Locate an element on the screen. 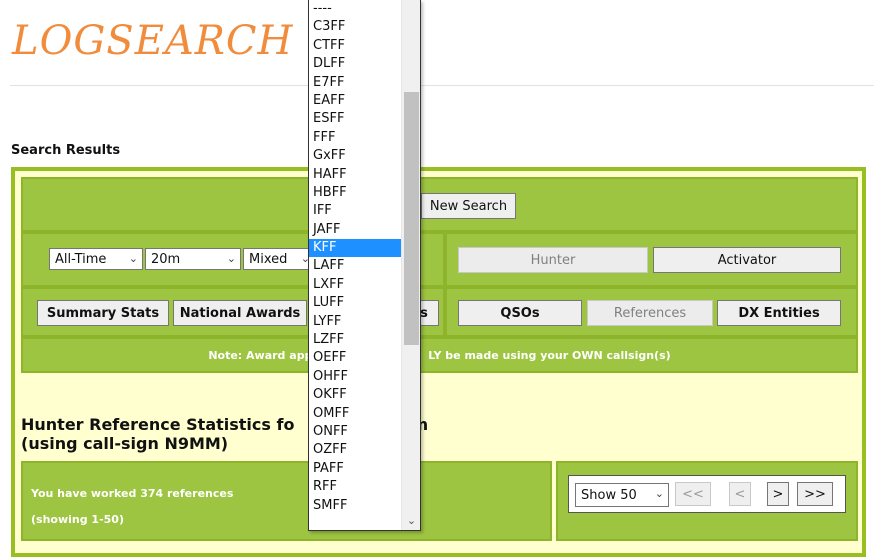 The height and width of the screenshot is (557, 874). dropdown-option: IFF is located at coordinates (355, 211).